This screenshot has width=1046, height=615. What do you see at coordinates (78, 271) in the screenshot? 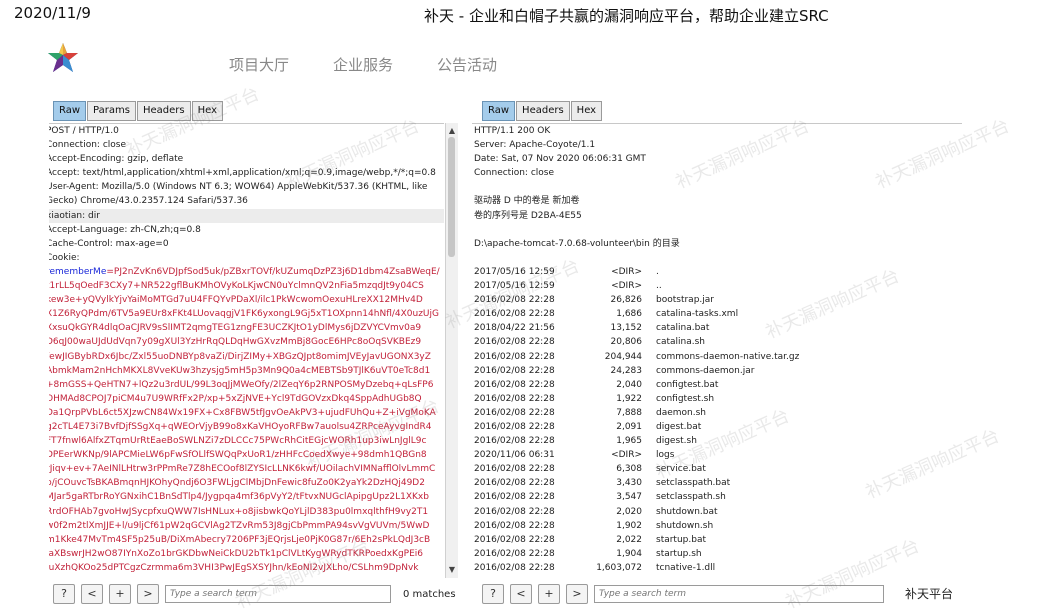
I see `cookie-key: rememberMe` at bounding box center [78, 271].